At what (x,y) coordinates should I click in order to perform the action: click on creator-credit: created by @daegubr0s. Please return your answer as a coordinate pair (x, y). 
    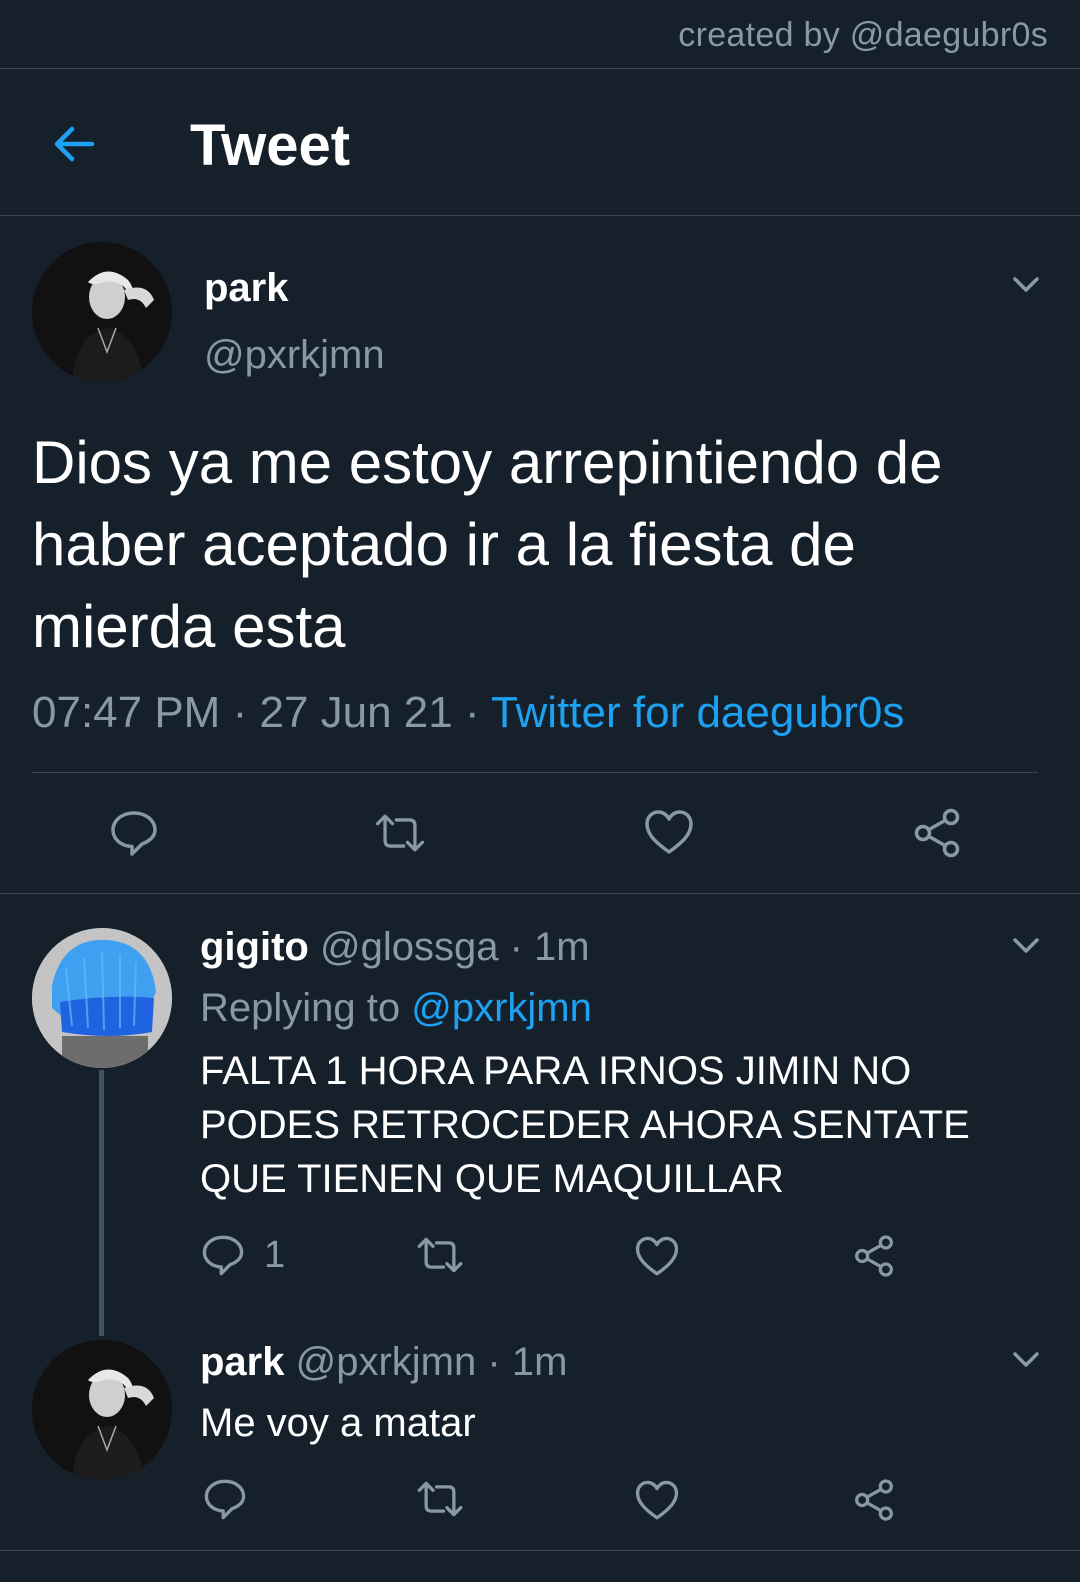
    Looking at the image, I should click on (863, 35).